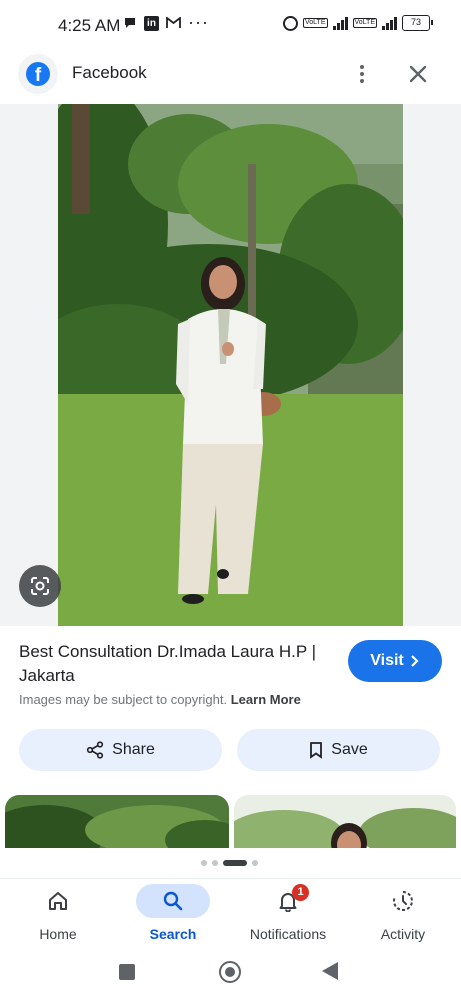  I want to click on learn-more-link: Learn More, so click(266, 699).